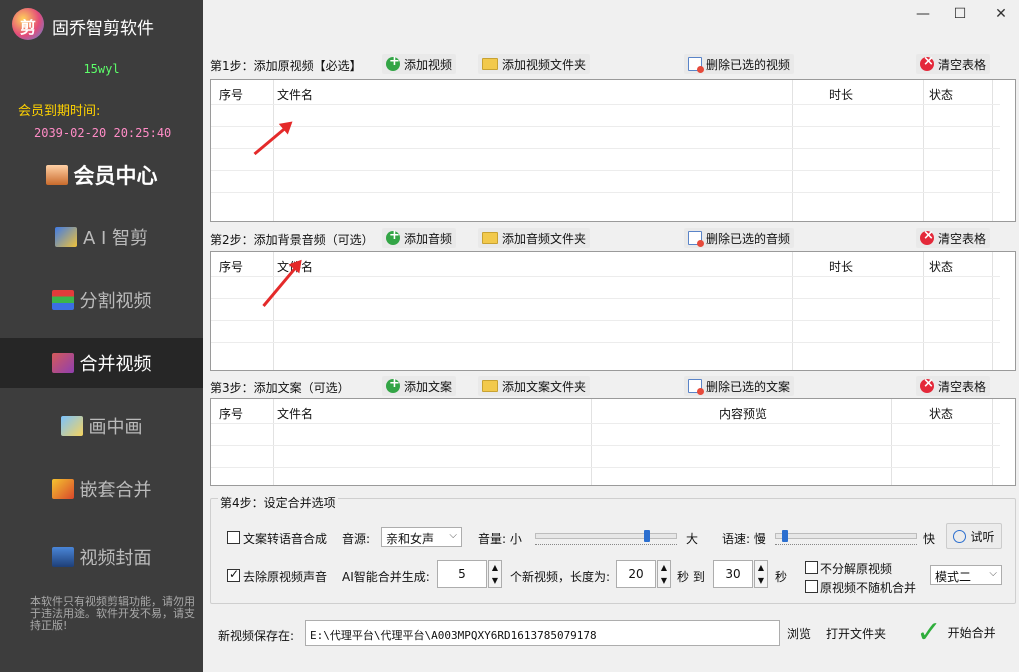 The height and width of the screenshot is (672, 1019). I want to click on audio-table: 序号 文件名 时长 状态, so click(613, 311).